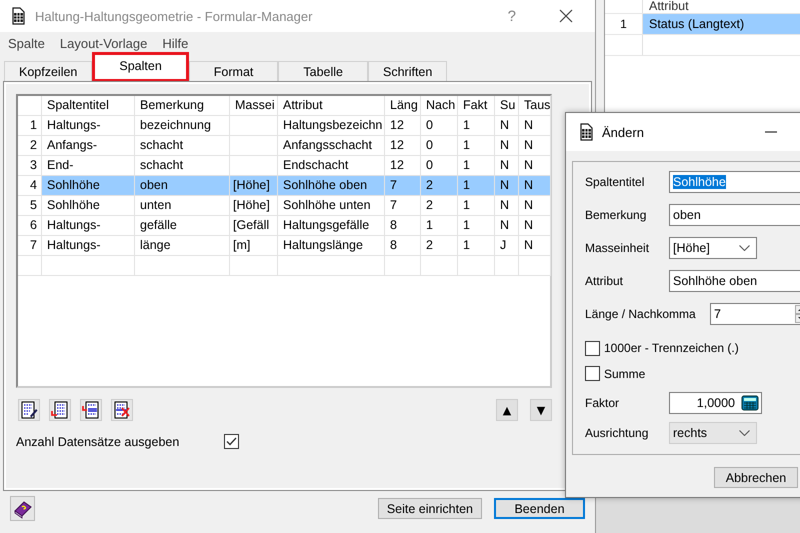  Describe the element at coordinates (403, 106) in the screenshot. I see `column-header: Läng` at that location.